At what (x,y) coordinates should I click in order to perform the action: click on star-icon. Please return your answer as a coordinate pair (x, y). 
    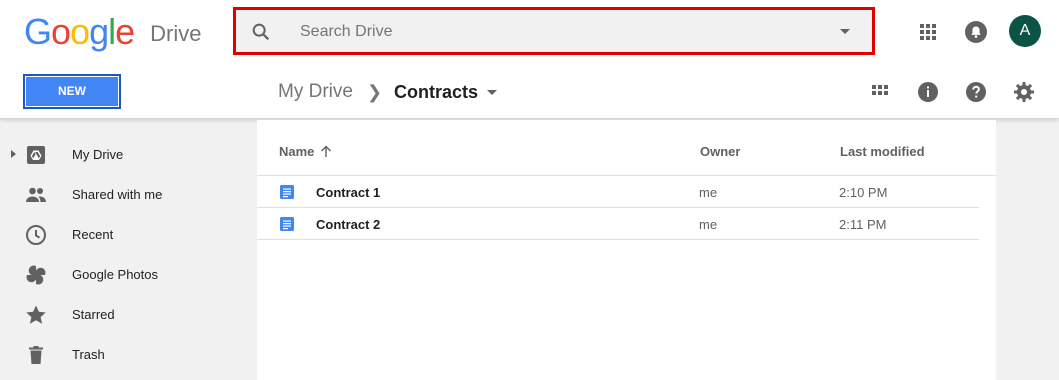
    Looking at the image, I should click on (36, 314).